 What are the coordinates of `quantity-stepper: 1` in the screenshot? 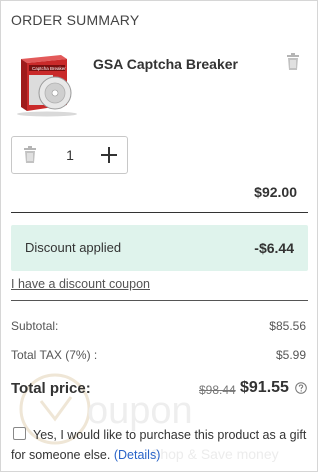 It's located at (69, 155).